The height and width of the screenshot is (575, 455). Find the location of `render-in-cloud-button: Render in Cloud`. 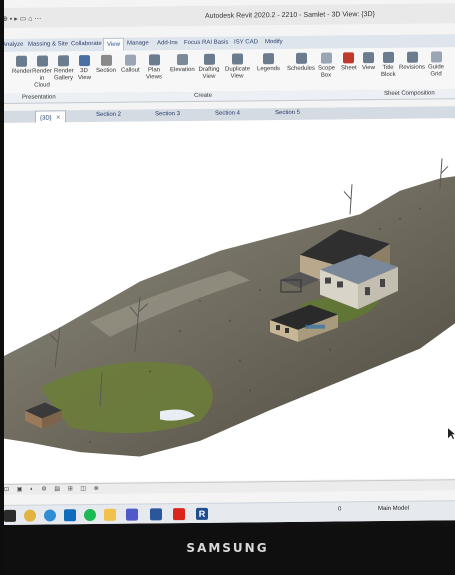

render-in-cloud-button: Render in Cloud is located at coordinates (42, 72).